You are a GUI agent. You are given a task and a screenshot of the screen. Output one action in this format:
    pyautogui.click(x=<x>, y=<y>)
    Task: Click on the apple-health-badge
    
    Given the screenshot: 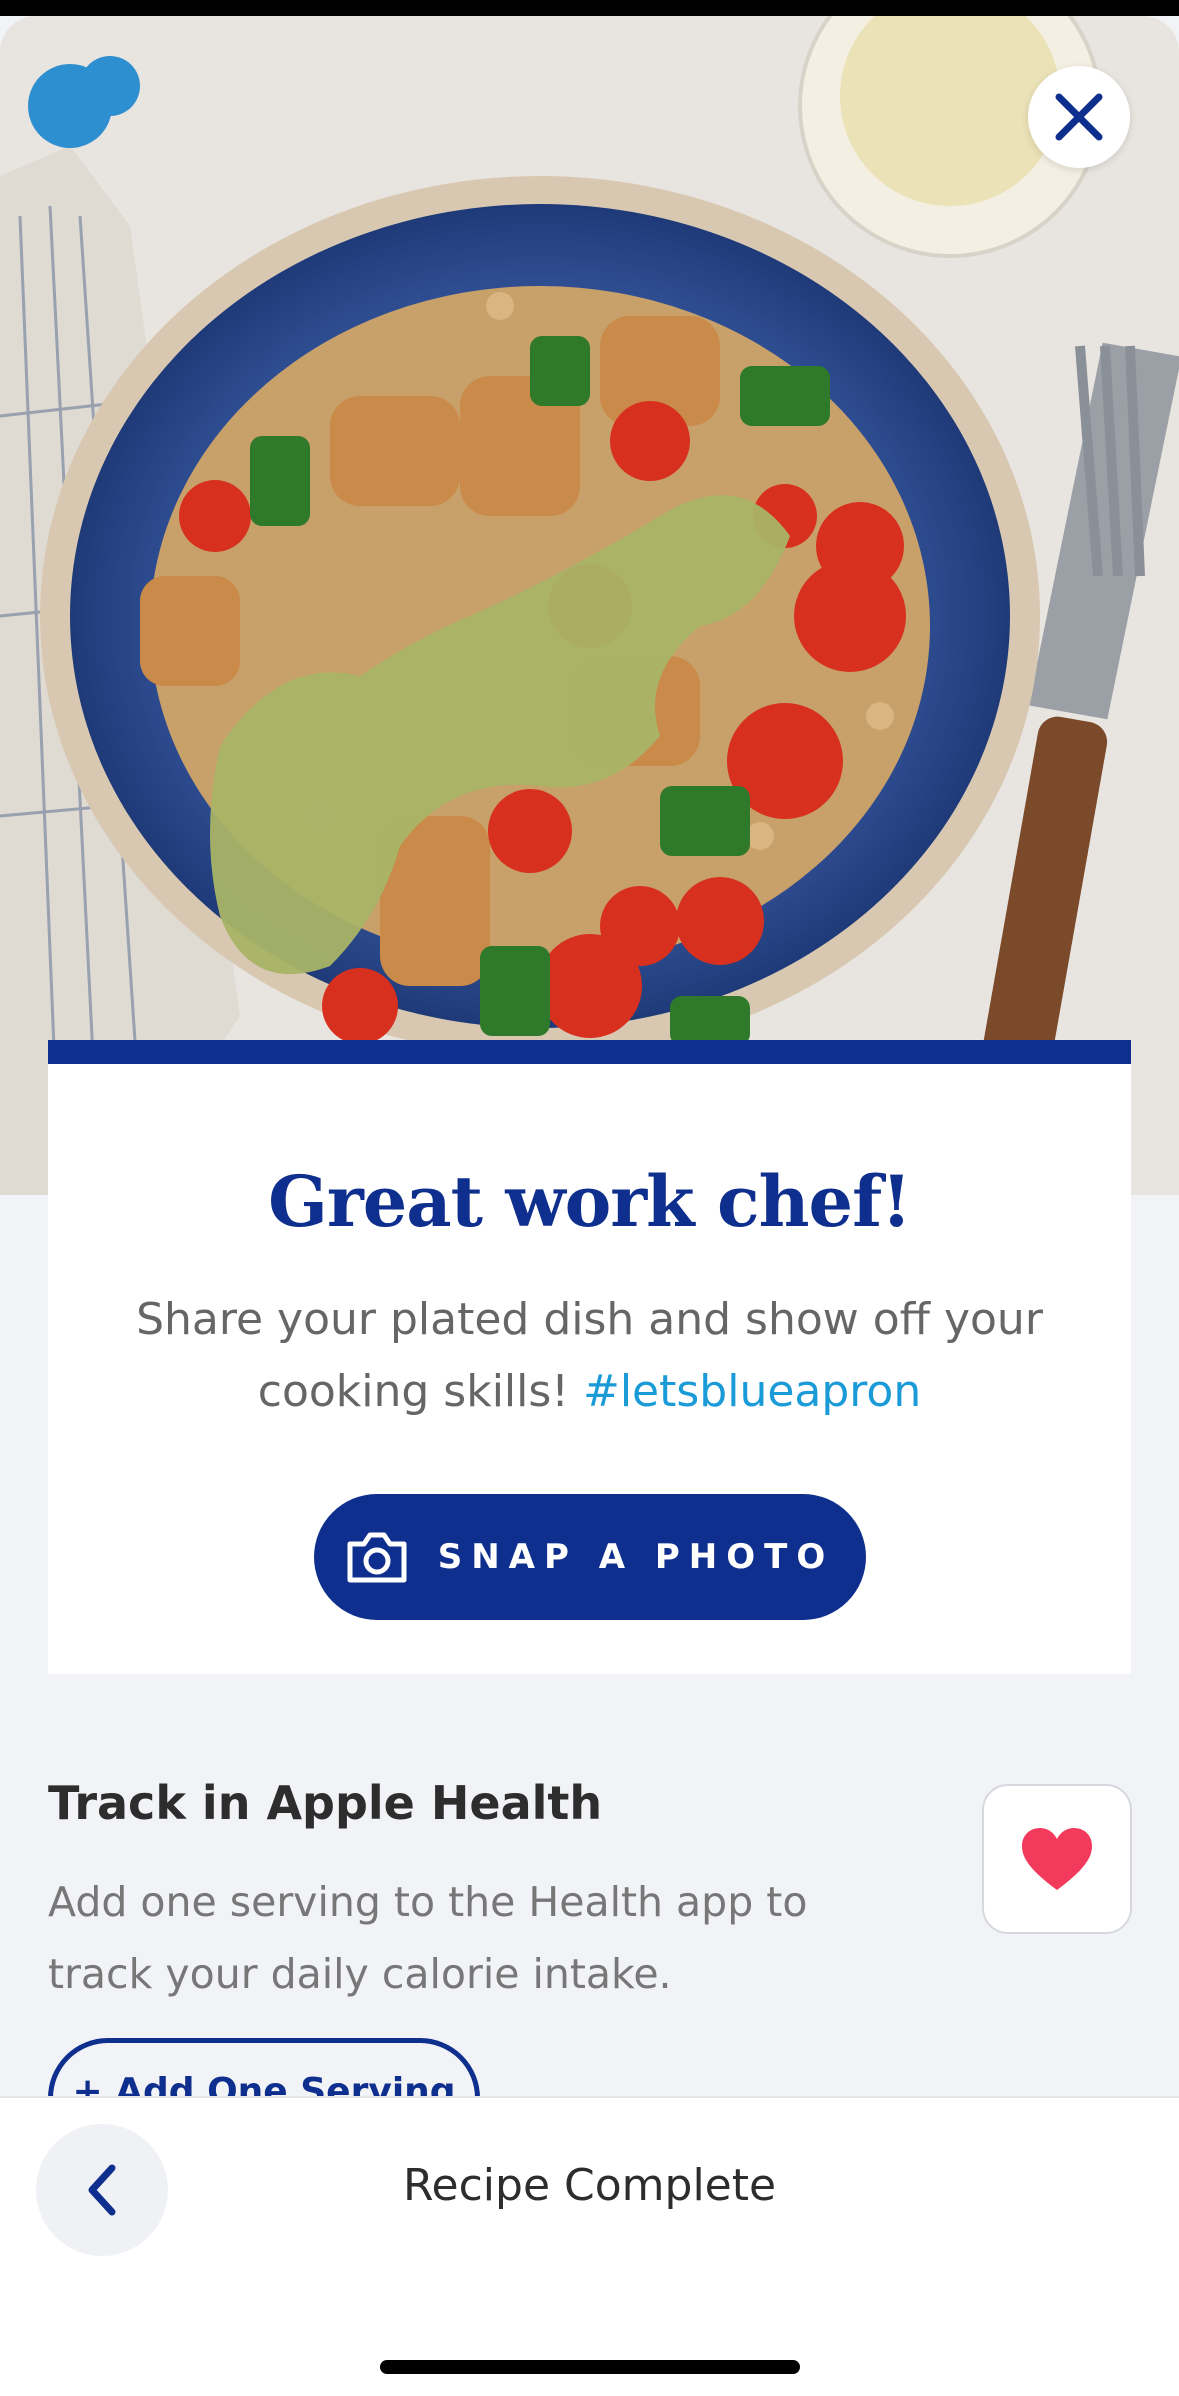 What is the action you would take?
    pyautogui.click(x=1057, y=1859)
    